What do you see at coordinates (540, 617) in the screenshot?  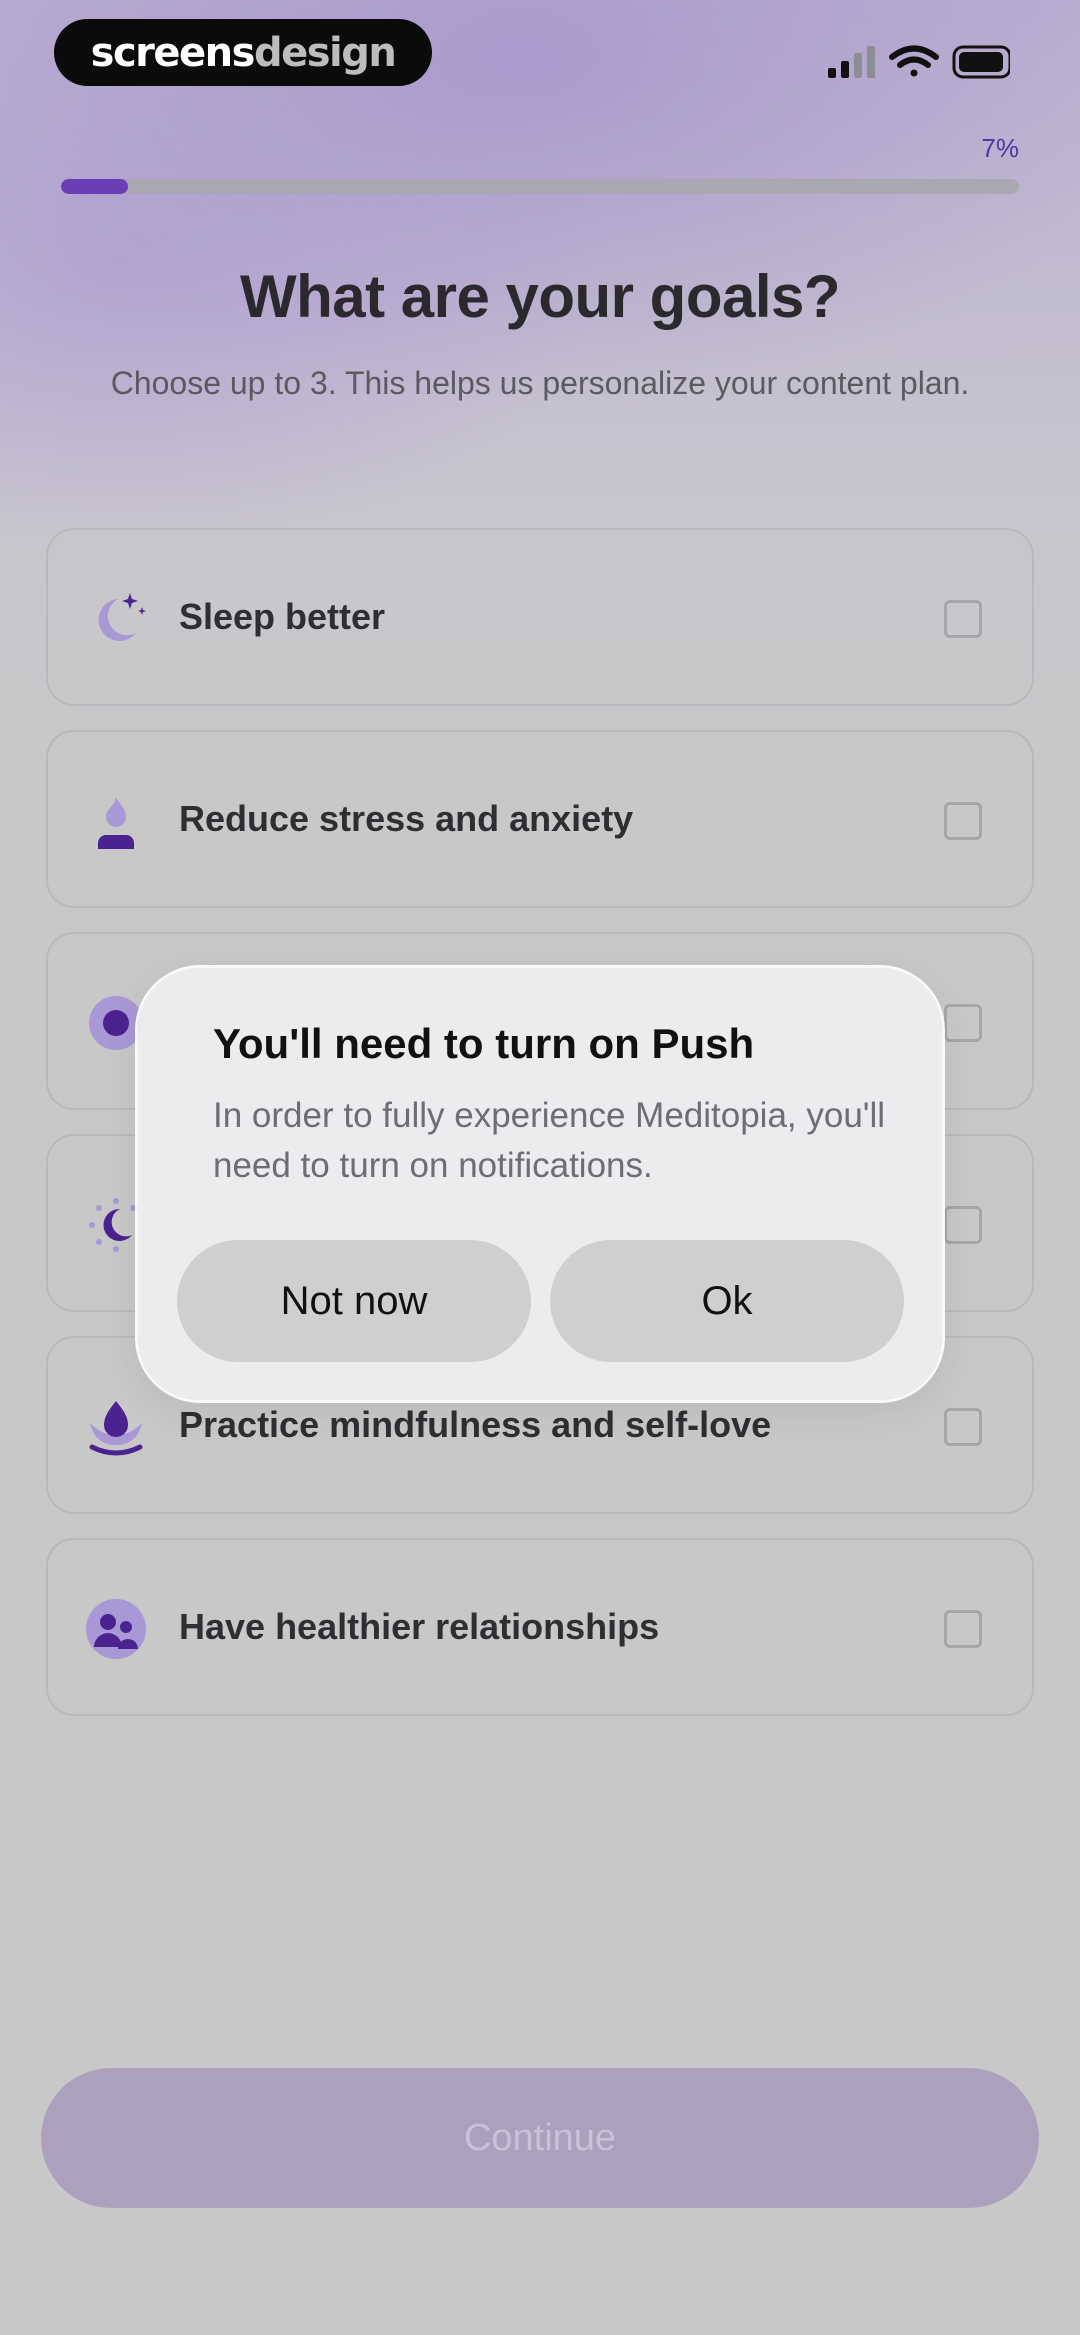 I see `goal-option-sleep-better: Sleep better` at bounding box center [540, 617].